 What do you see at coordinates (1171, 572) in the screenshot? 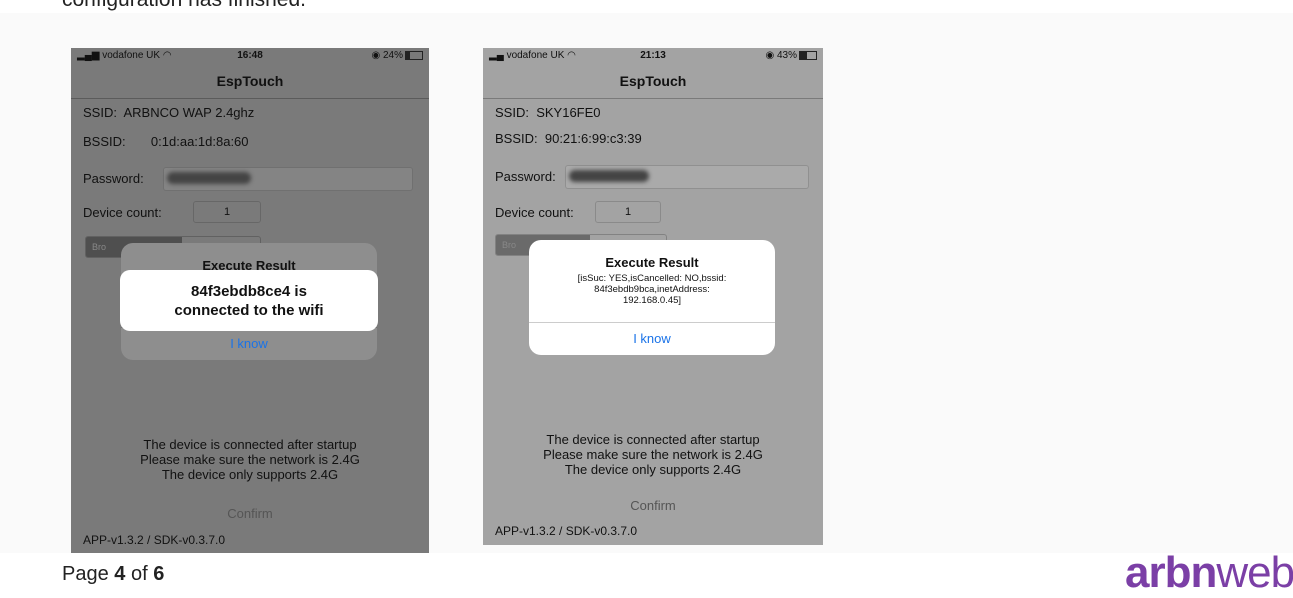
I see `brand-logo-bold: arbn` at bounding box center [1171, 572].